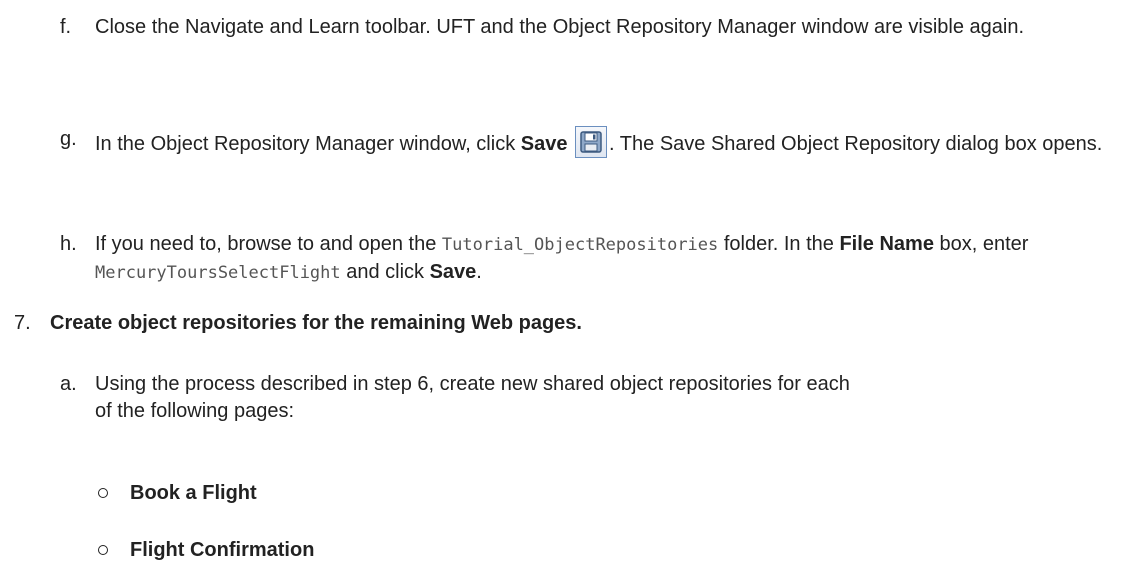  Describe the element at coordinates (886, 244) in the screenshot. I see `file-name-label: File Name` at that location.